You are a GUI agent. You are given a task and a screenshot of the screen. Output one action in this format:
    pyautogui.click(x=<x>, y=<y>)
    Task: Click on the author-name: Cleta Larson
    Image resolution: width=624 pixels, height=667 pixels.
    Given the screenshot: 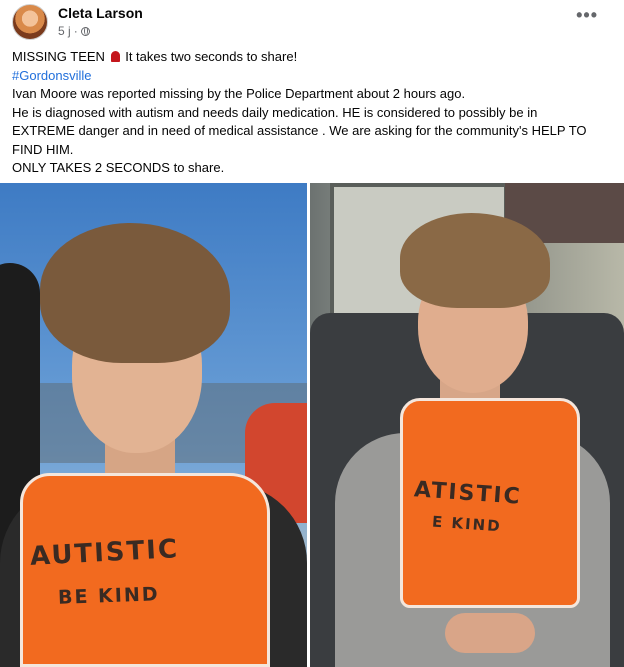 What is the action you would take?
    pyautogui.click(x=100, y=13)
    